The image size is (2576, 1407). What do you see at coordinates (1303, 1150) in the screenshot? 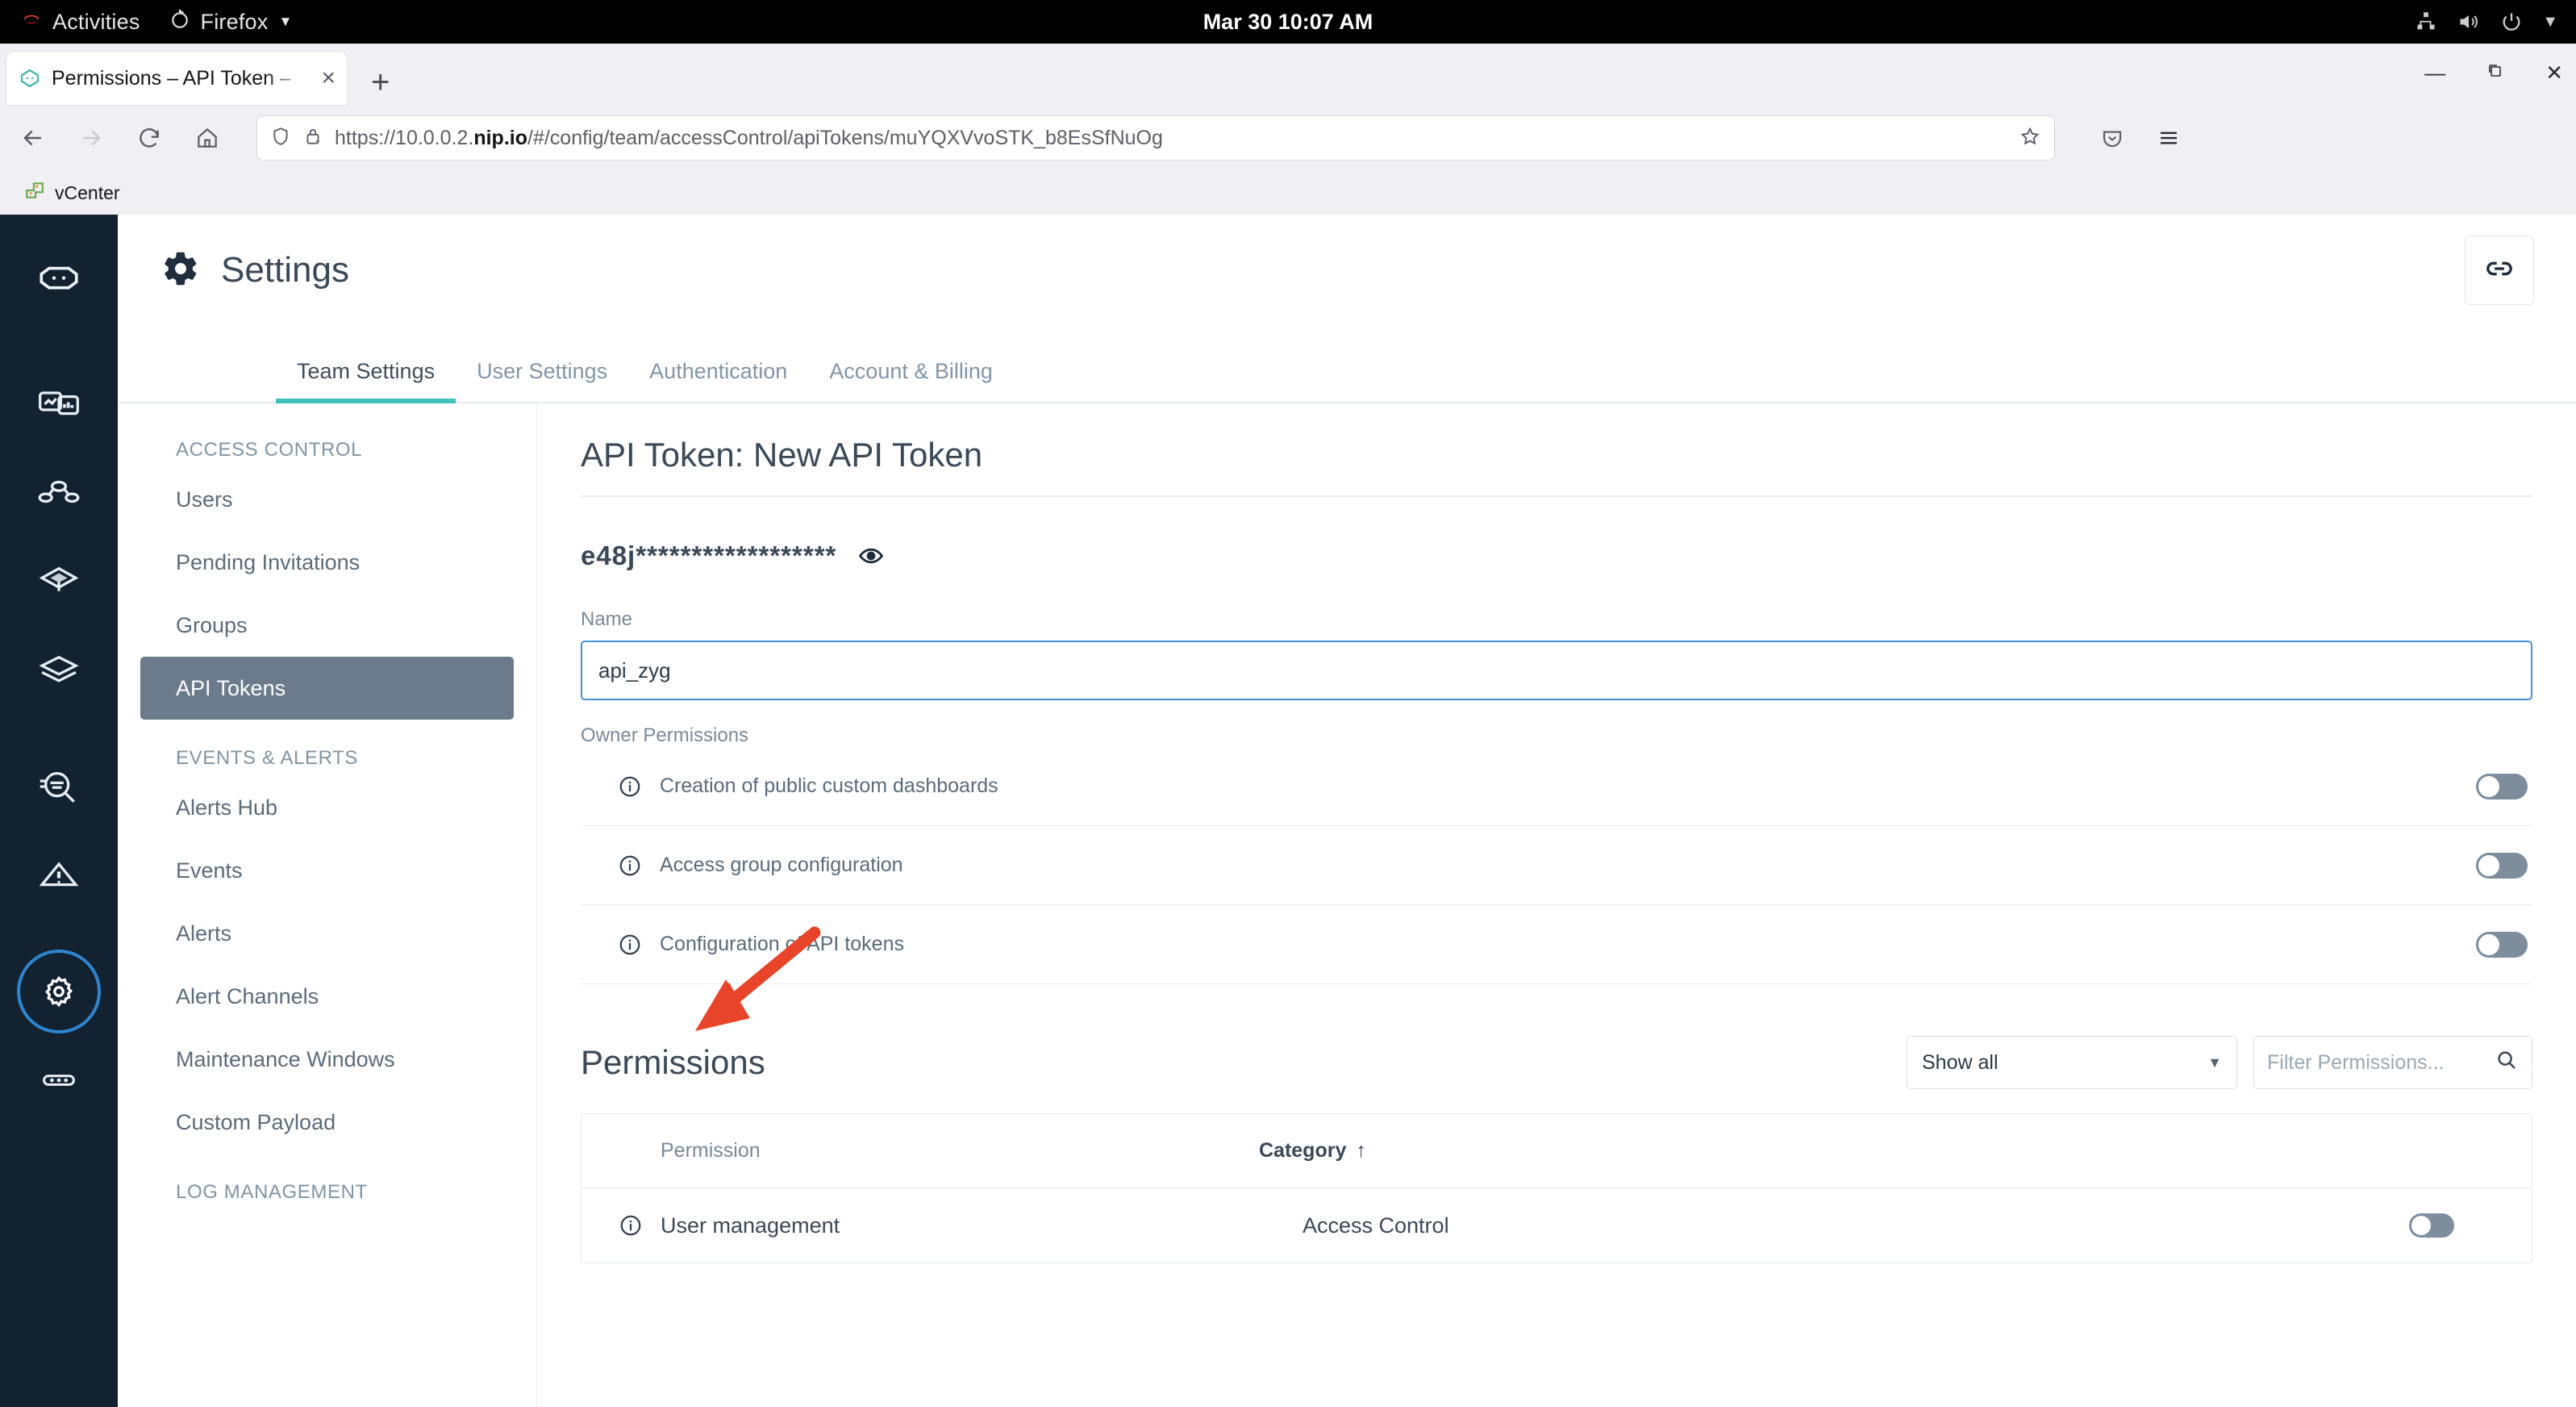
I see `column-header-category-label: Category` at bounding box center [1303, 1150].